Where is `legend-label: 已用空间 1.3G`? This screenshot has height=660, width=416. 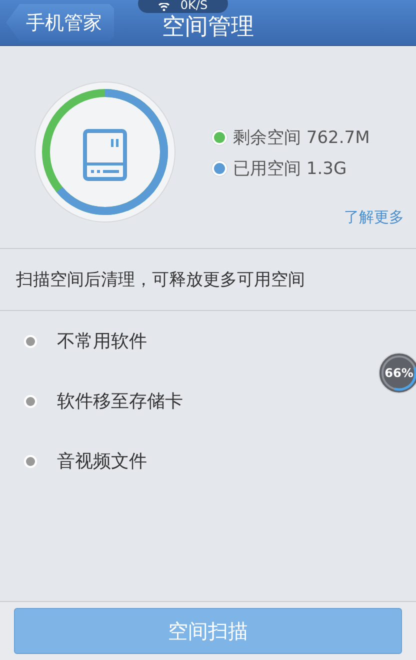
legend-label: 已用空间 1.3G is located at coordinates (290, 169).